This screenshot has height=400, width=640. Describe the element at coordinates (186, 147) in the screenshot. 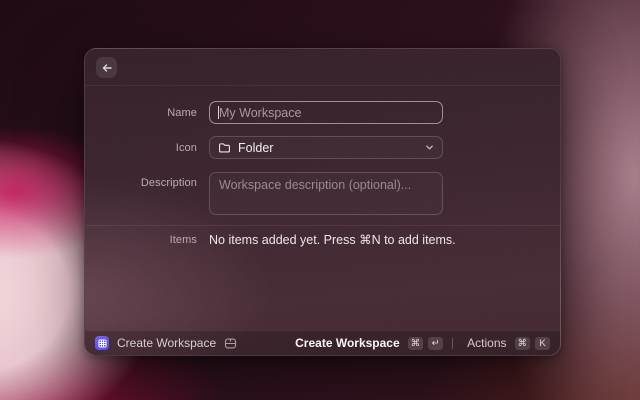

I see `icon-label: Icon` at that location.